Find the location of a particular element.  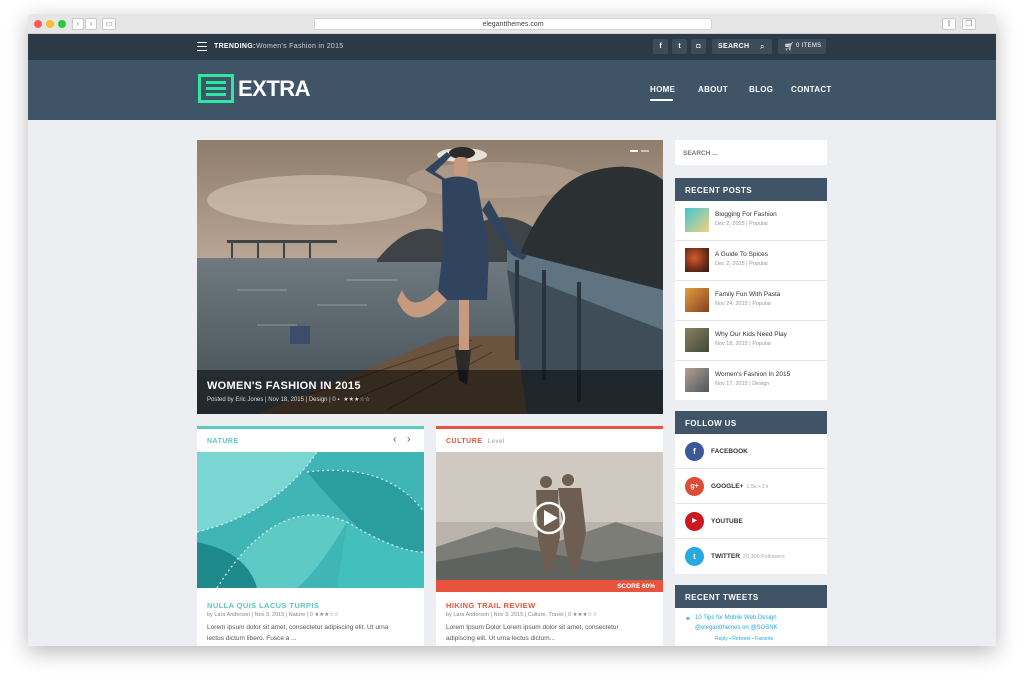

recent-post-meta: Nov 18, 2015 | Popular is located at coordinates (743, 344).